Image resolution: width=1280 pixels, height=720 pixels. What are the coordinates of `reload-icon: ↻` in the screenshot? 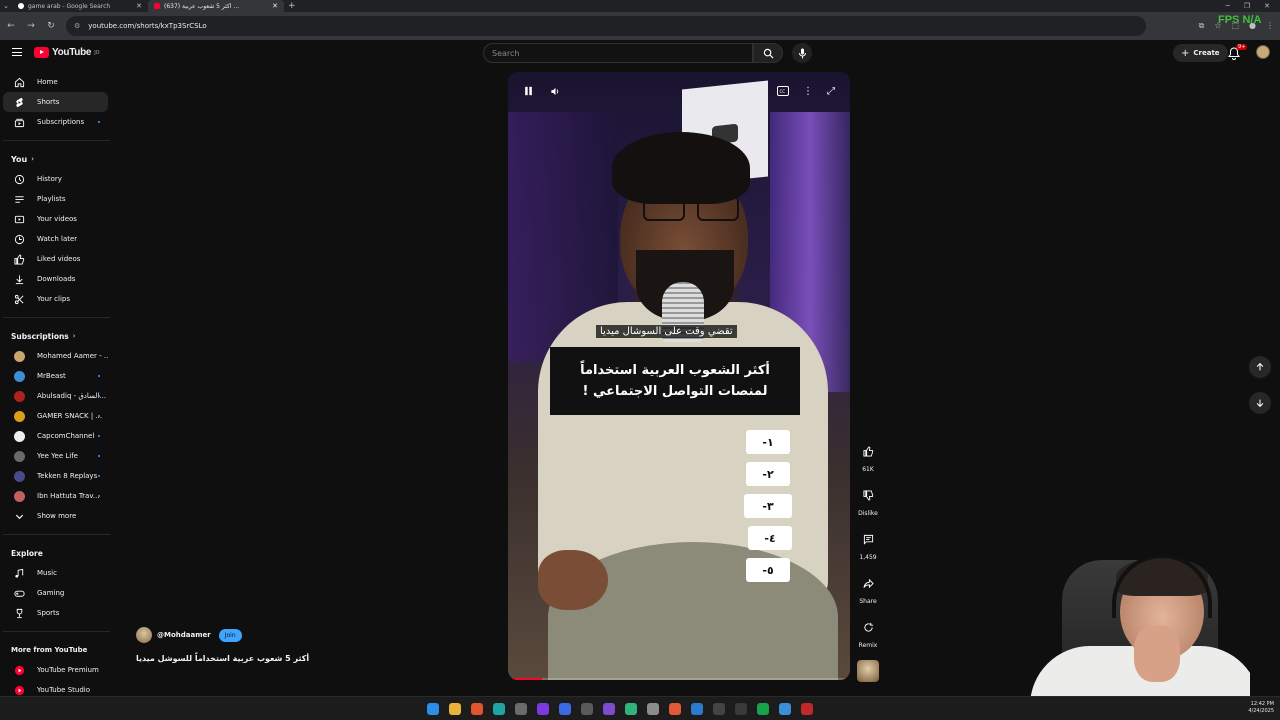 It's located at (51, 26).